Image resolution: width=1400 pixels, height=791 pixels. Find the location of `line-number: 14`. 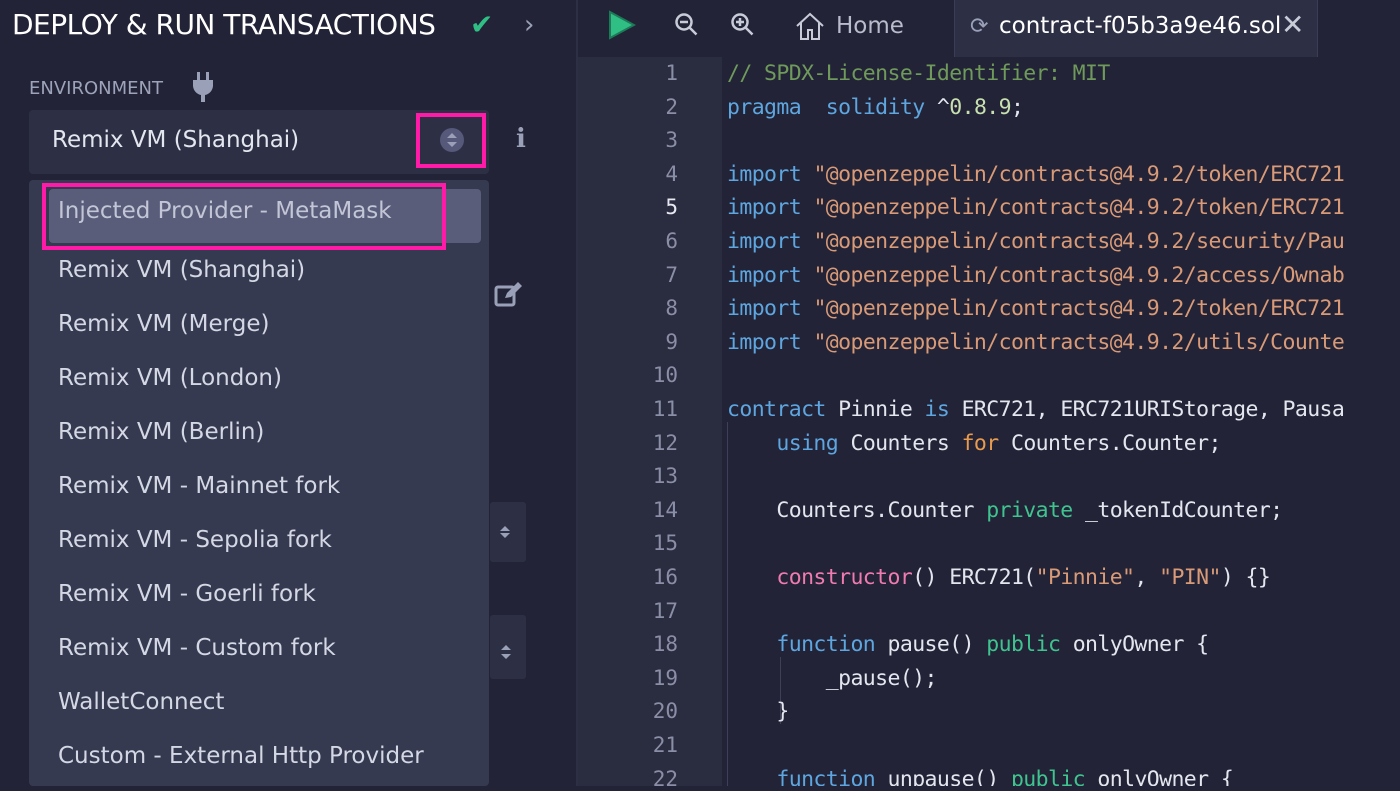

line-number: 14 is located at coordinates (665, 509).